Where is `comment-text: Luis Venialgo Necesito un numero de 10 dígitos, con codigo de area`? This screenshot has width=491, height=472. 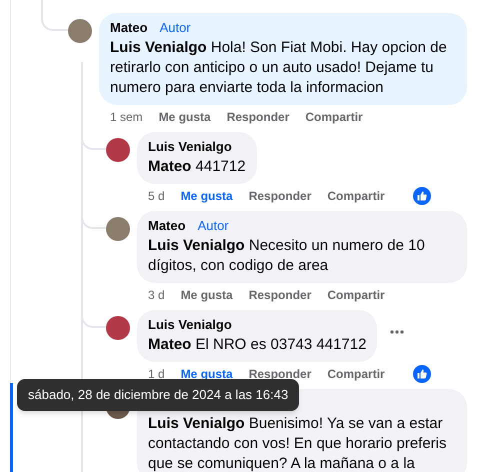 comment-text: Luis Venialgo Necesito un numero de 10 dígitos, con codigo de area is located at coordinates (287, 256).